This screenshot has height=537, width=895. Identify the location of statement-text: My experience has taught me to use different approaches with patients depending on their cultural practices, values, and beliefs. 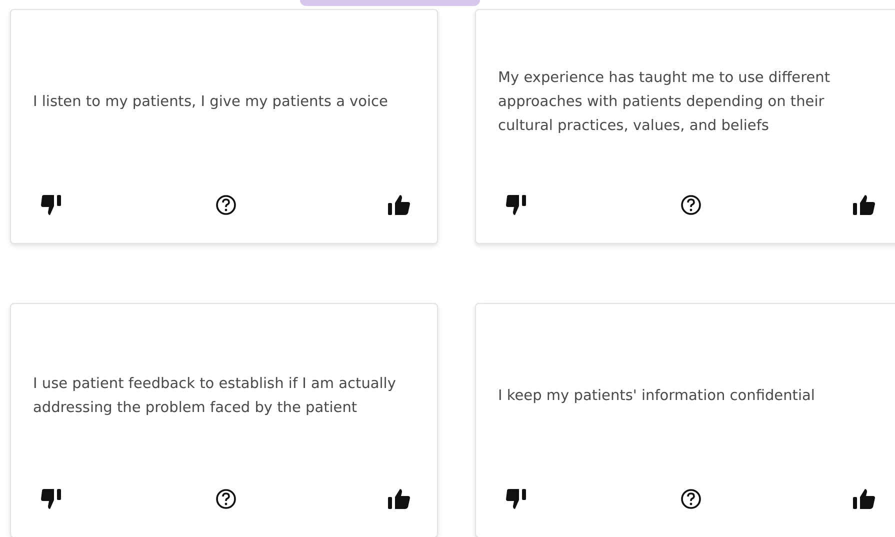
(665, 102).